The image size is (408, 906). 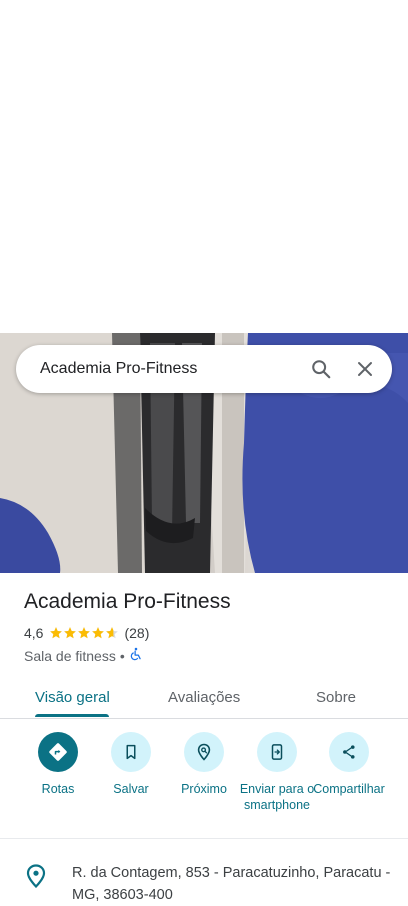 What do you see at coordinates (277, 797) in the screenshot?
I see `send-to-phone-label: Enviar para o smartphone` at bounding box center [277, 797].